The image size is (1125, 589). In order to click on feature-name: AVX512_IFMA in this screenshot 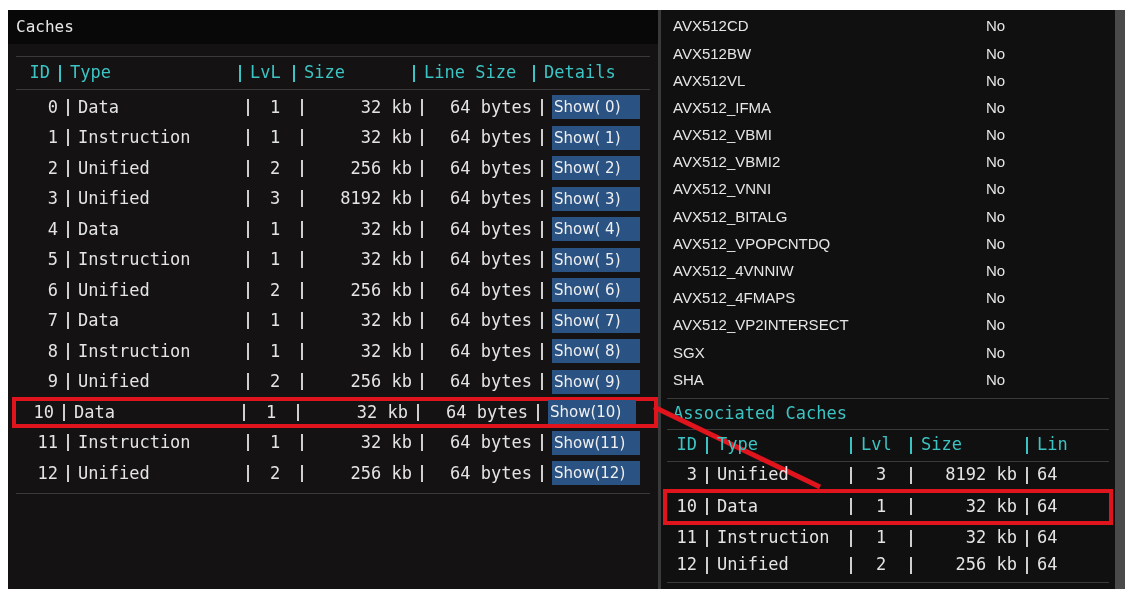, I will do `click(723, 107)`.